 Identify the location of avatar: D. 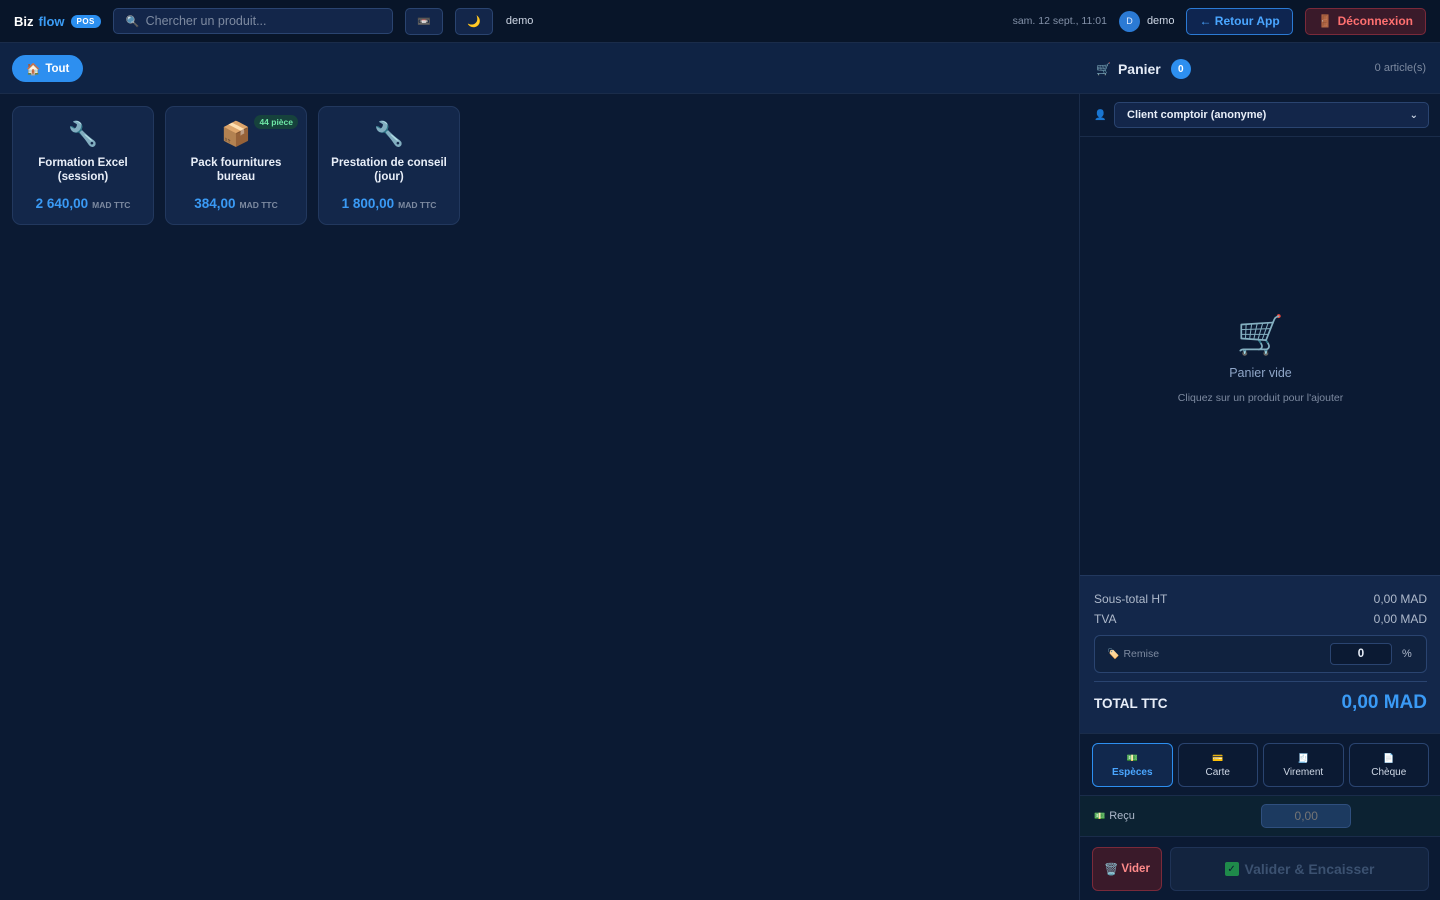
(1129, 21).